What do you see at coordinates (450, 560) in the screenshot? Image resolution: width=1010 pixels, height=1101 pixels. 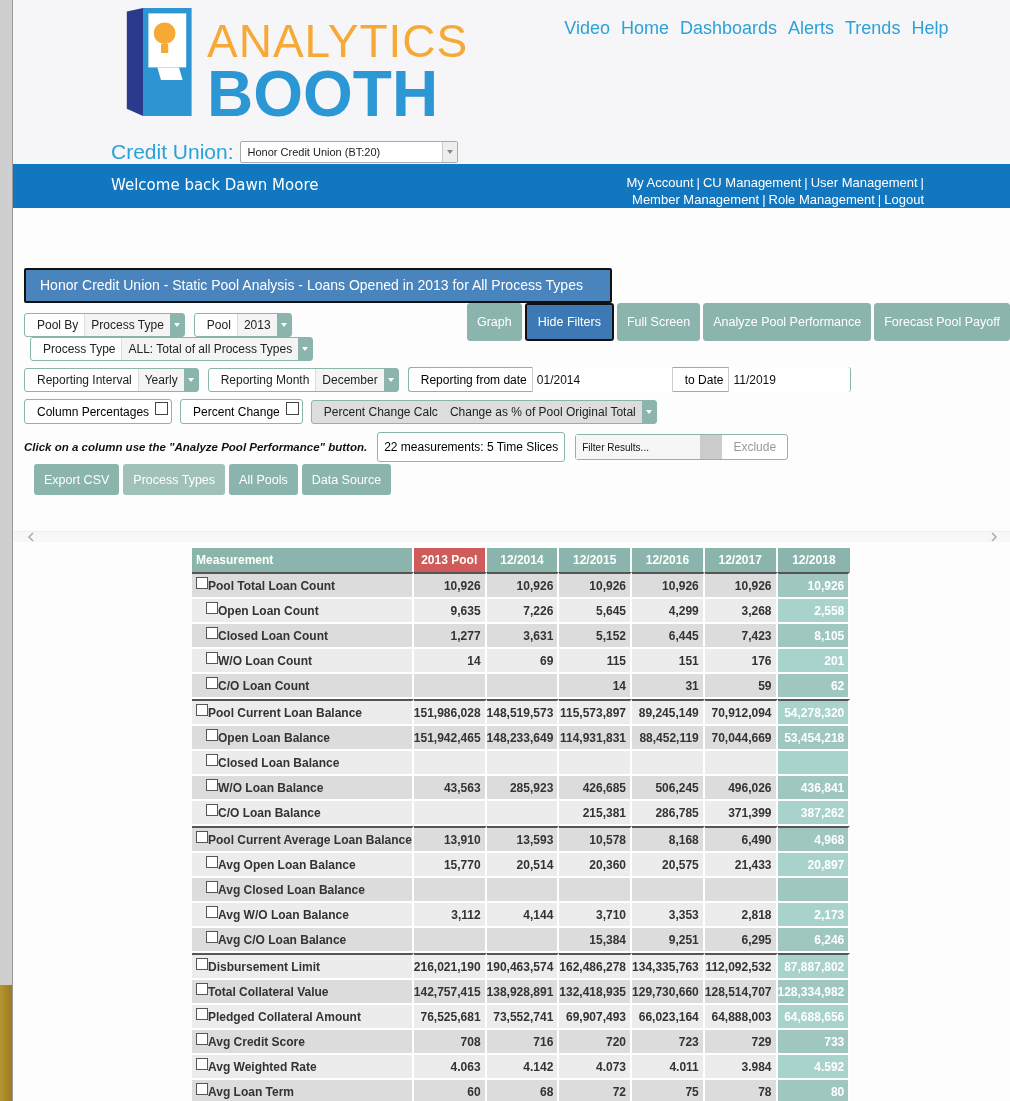 I see `column-header: 2013 Pool` at bounding box center [450, 560].